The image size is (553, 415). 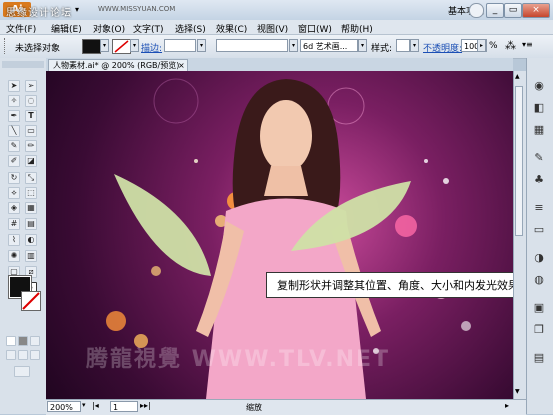 What do you see at coordinates (539, 258) in the screenshot?
I see `transparency-panel-icon: ◑` at bounding box center [539, 258].